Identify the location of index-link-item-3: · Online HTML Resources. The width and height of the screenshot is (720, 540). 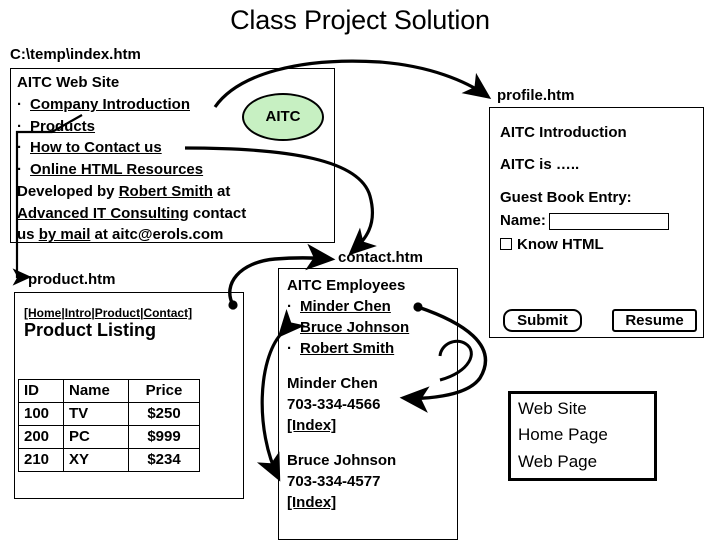
(182, 170).